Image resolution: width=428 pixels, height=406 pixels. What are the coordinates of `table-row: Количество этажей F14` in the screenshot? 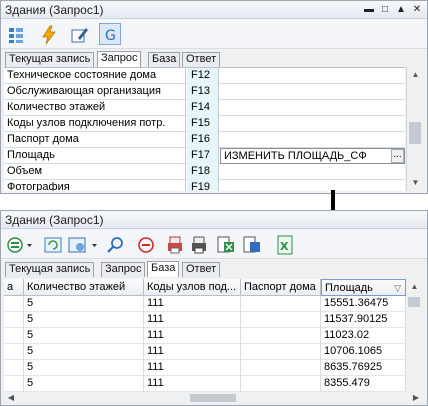 It's located at (204, 108).